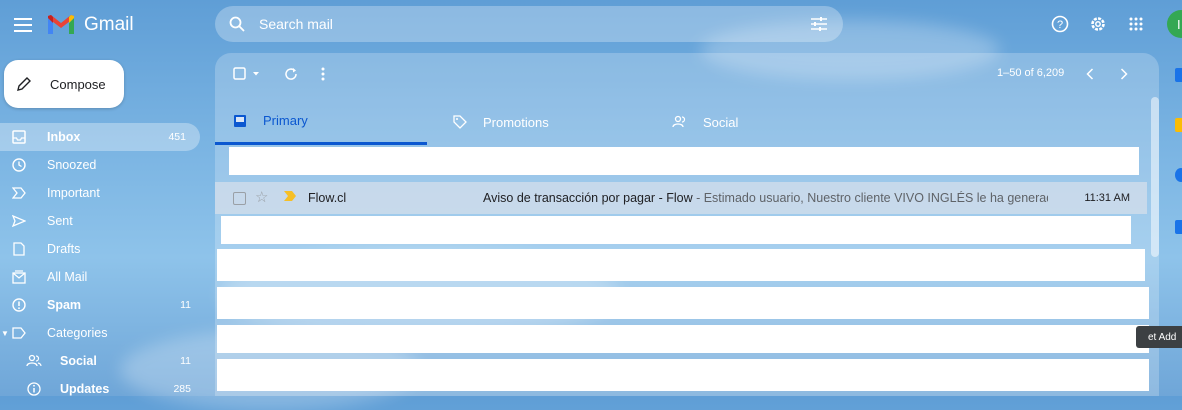 The height and width of the screenshot is (410, 1182). Describe the element at coordinates (321, 122) in the screenshot. I see `tab-primary: Primary` at that location.